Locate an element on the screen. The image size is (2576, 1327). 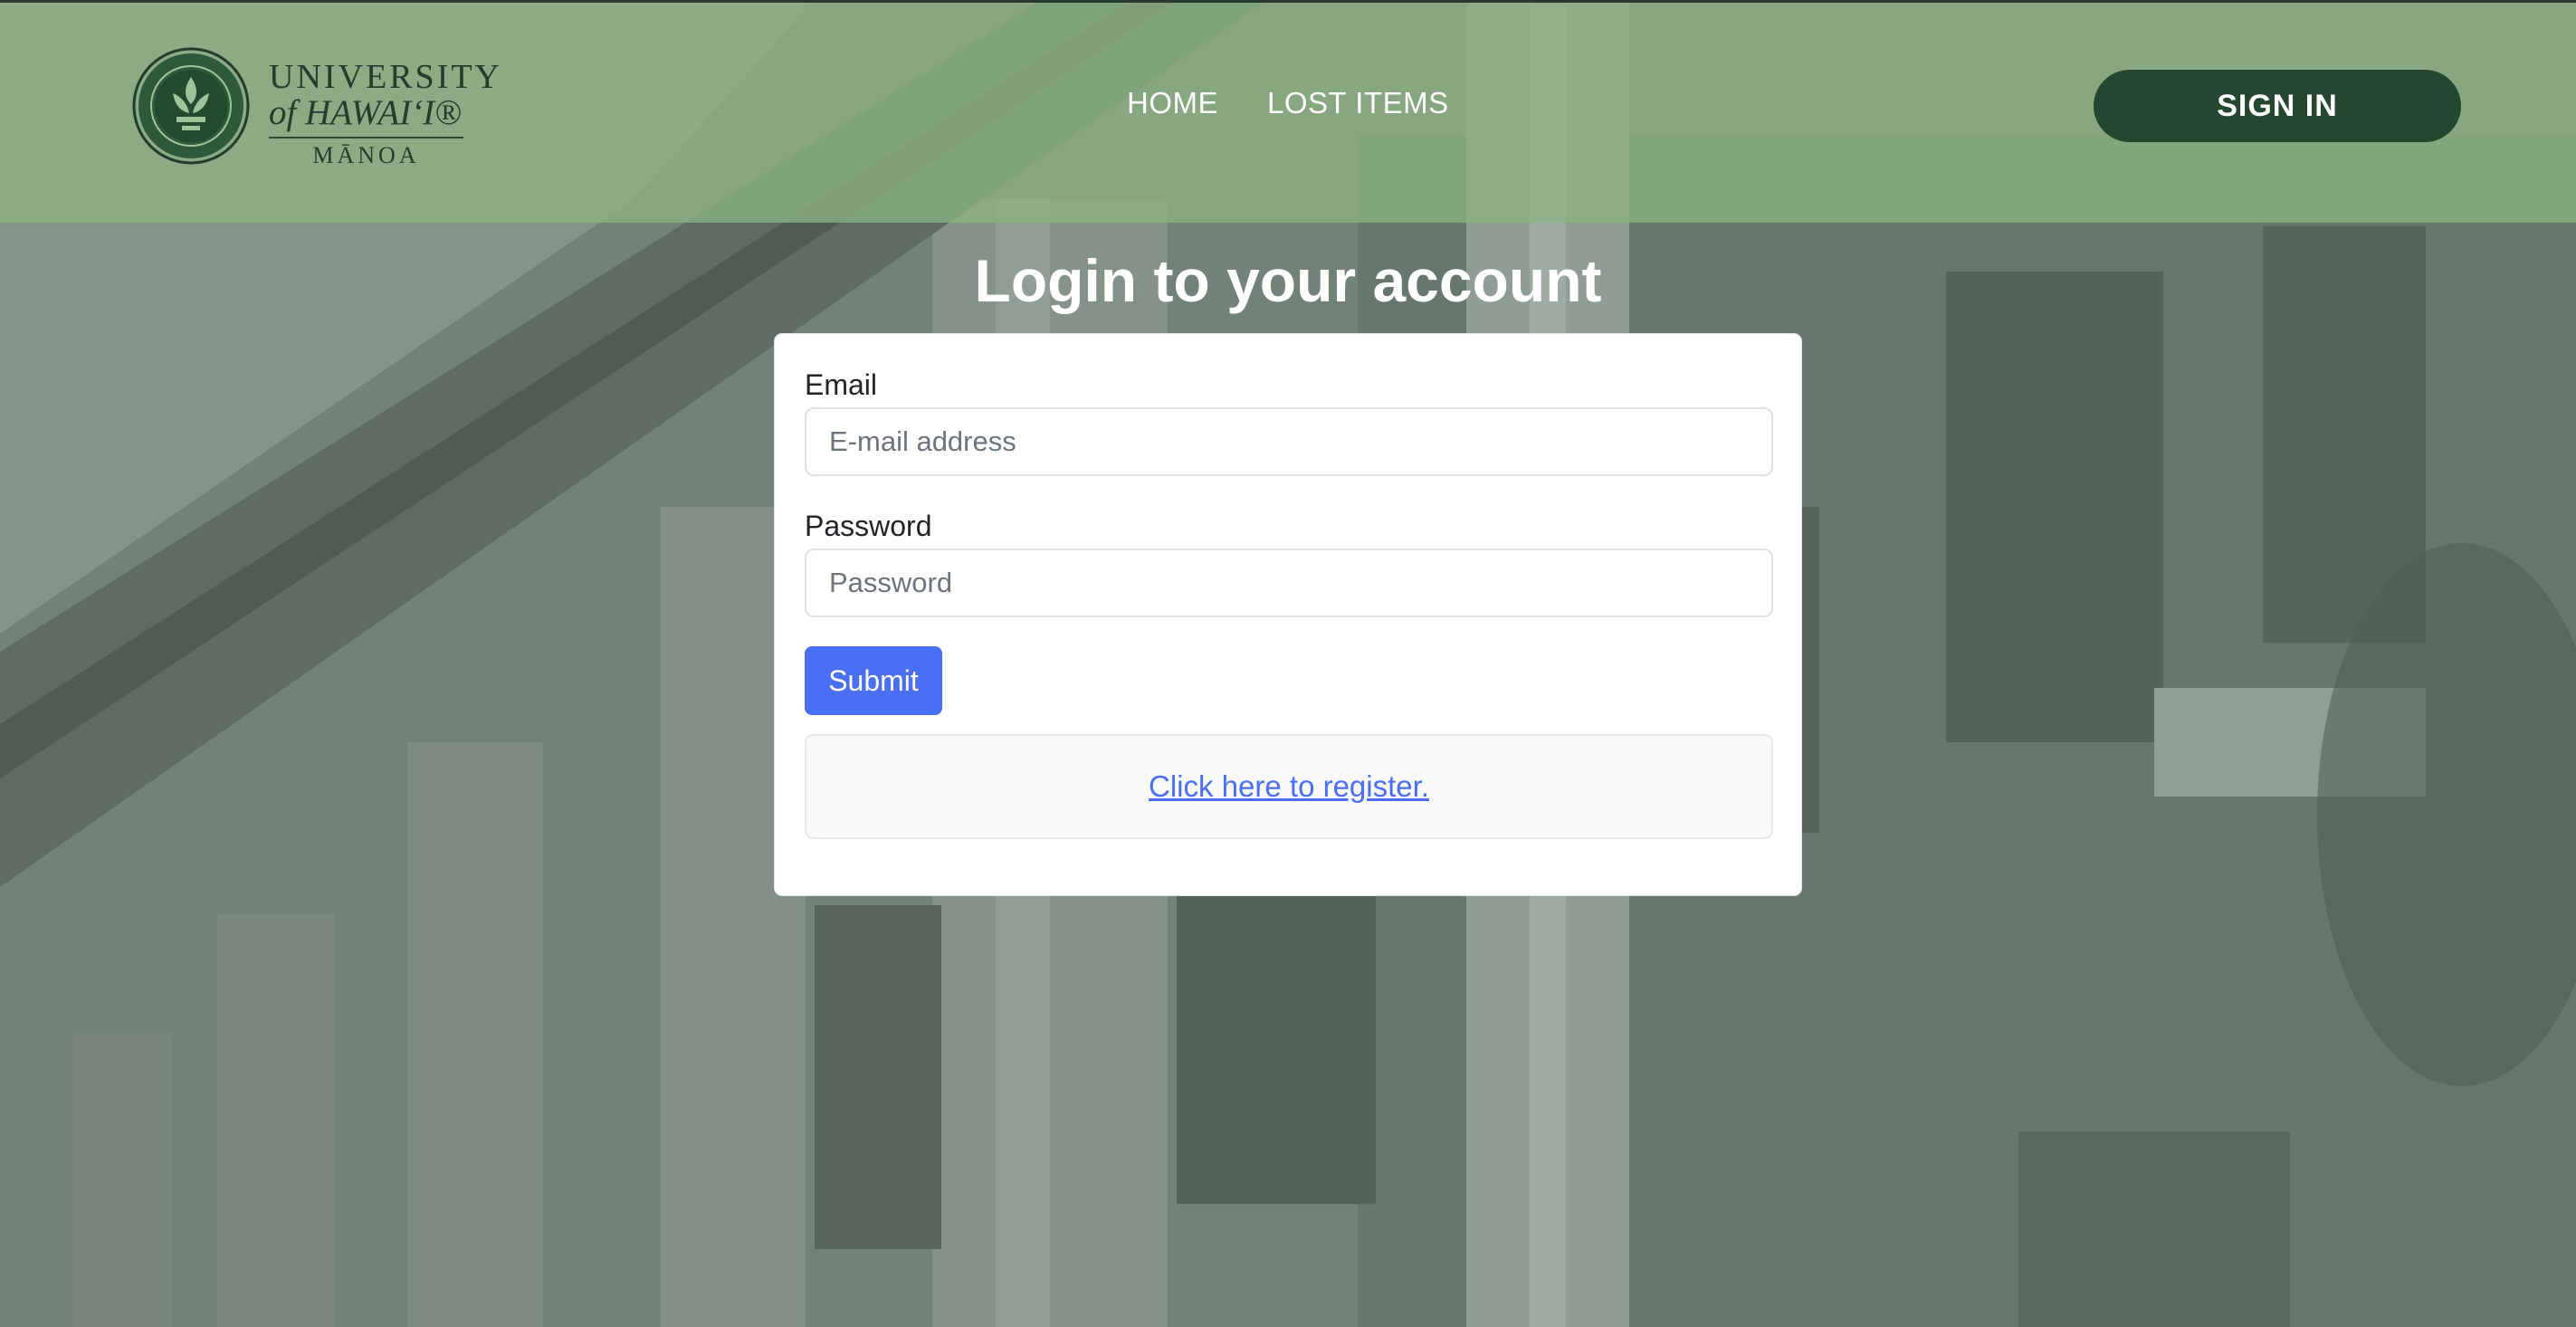
university-logo: UNIVERSITY of HAWAI‘I® MĀNOA is located at coordinates (315, 107).